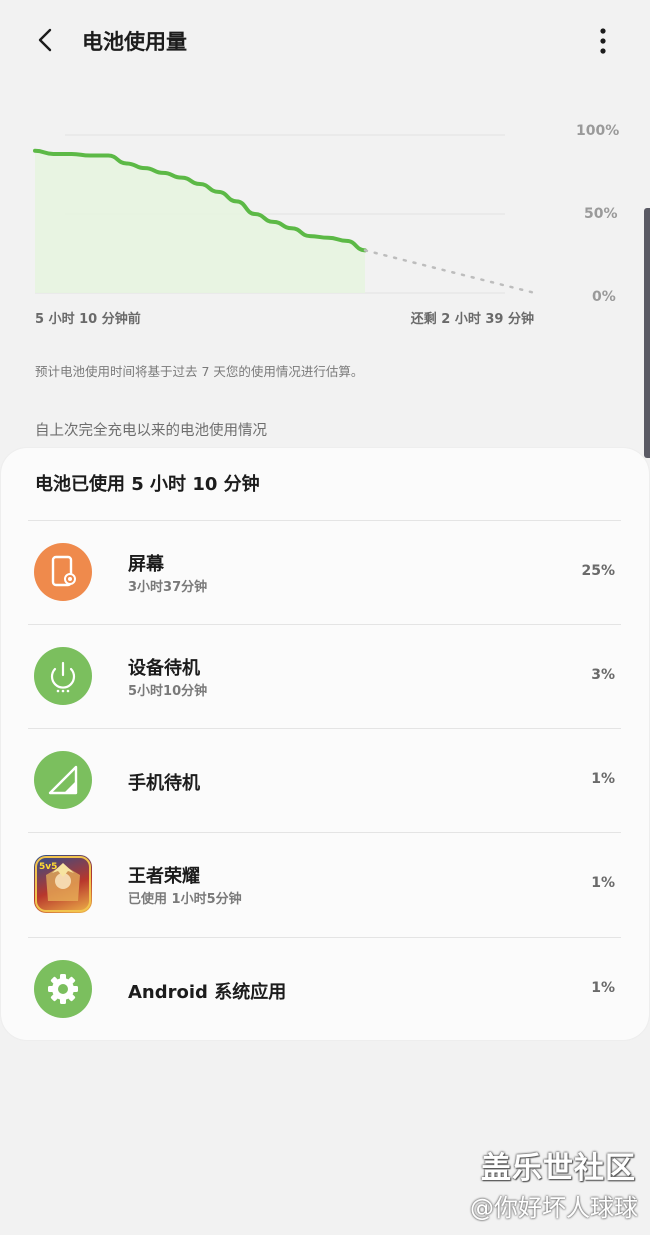 The image size is (650, 1235). What do you see at coordinates (164, 668) in the screenshot?
I see `usage-name: 设备待机` at bounding box center [164, 668].